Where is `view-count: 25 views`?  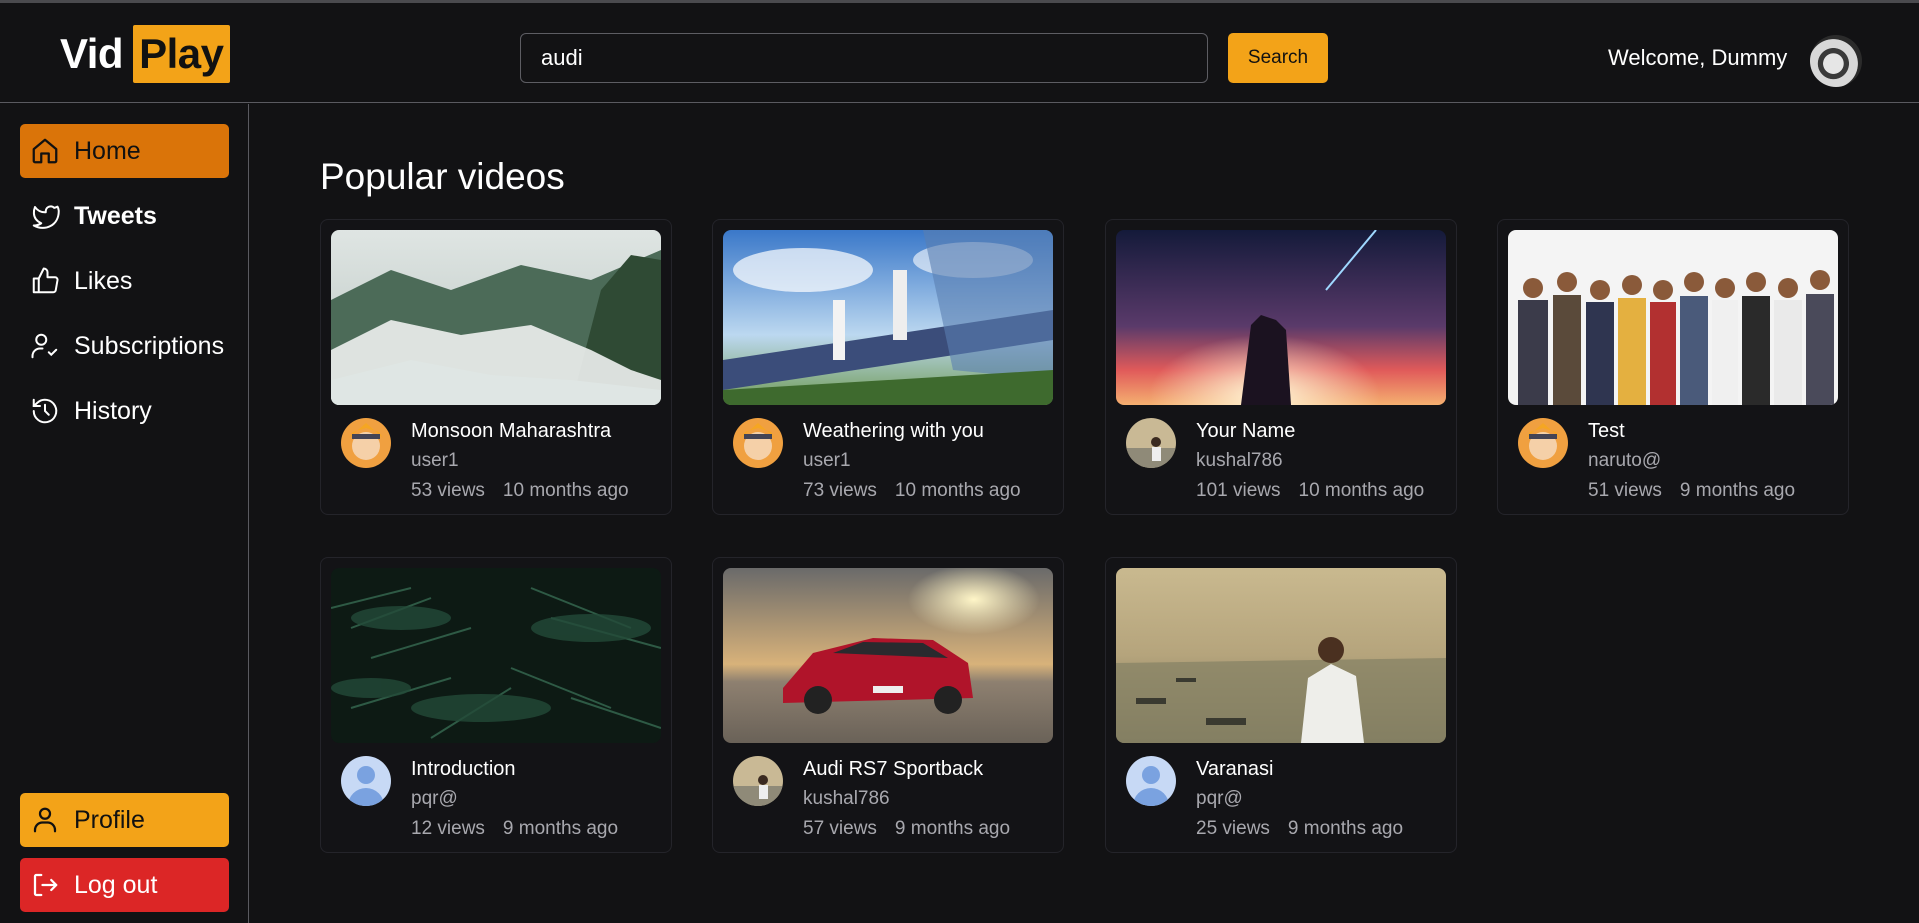
view-count: 25 views is located at coordinates (1233, 828).